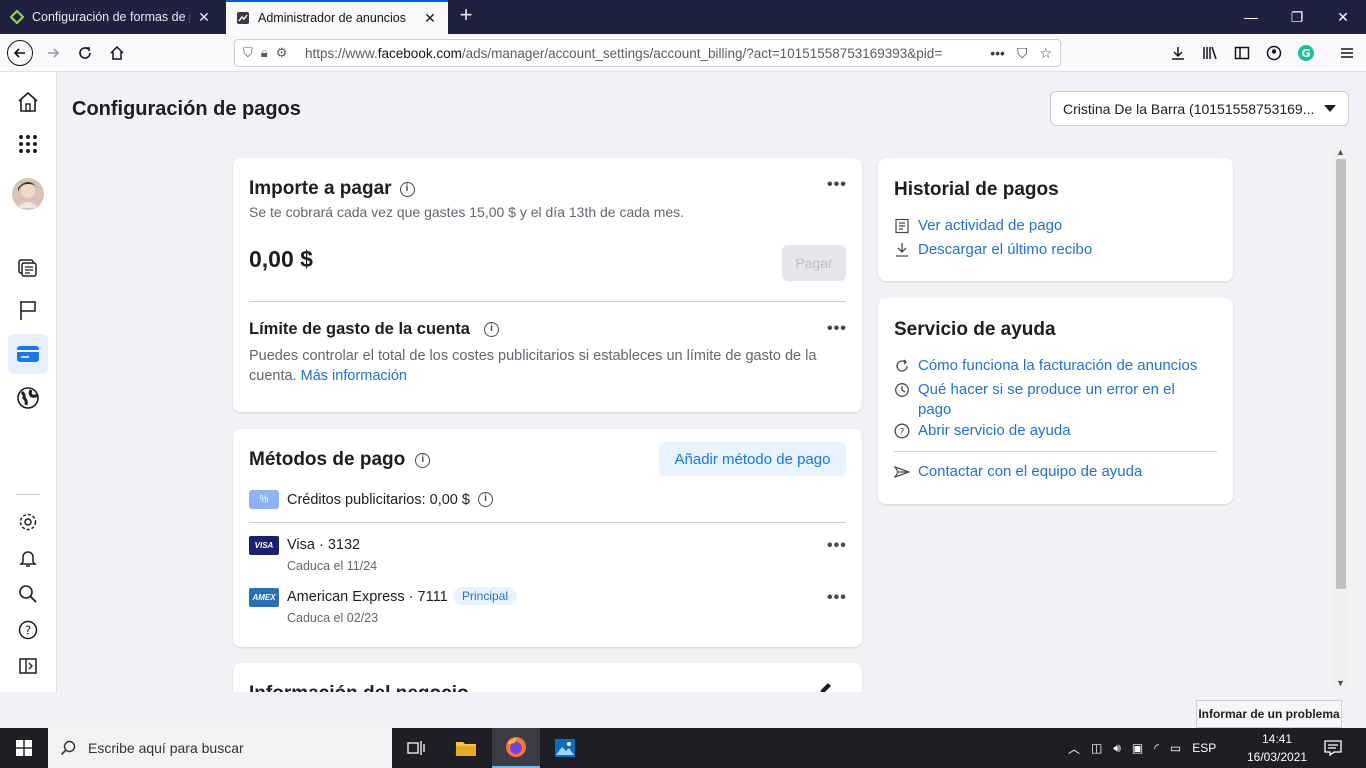 The height and width of the screenshot is (768, 1366). What do you see at coordinates (282, 53) in the screenshot?
I see `permissions-icon: ⚙` at bounding box center [282, 53].